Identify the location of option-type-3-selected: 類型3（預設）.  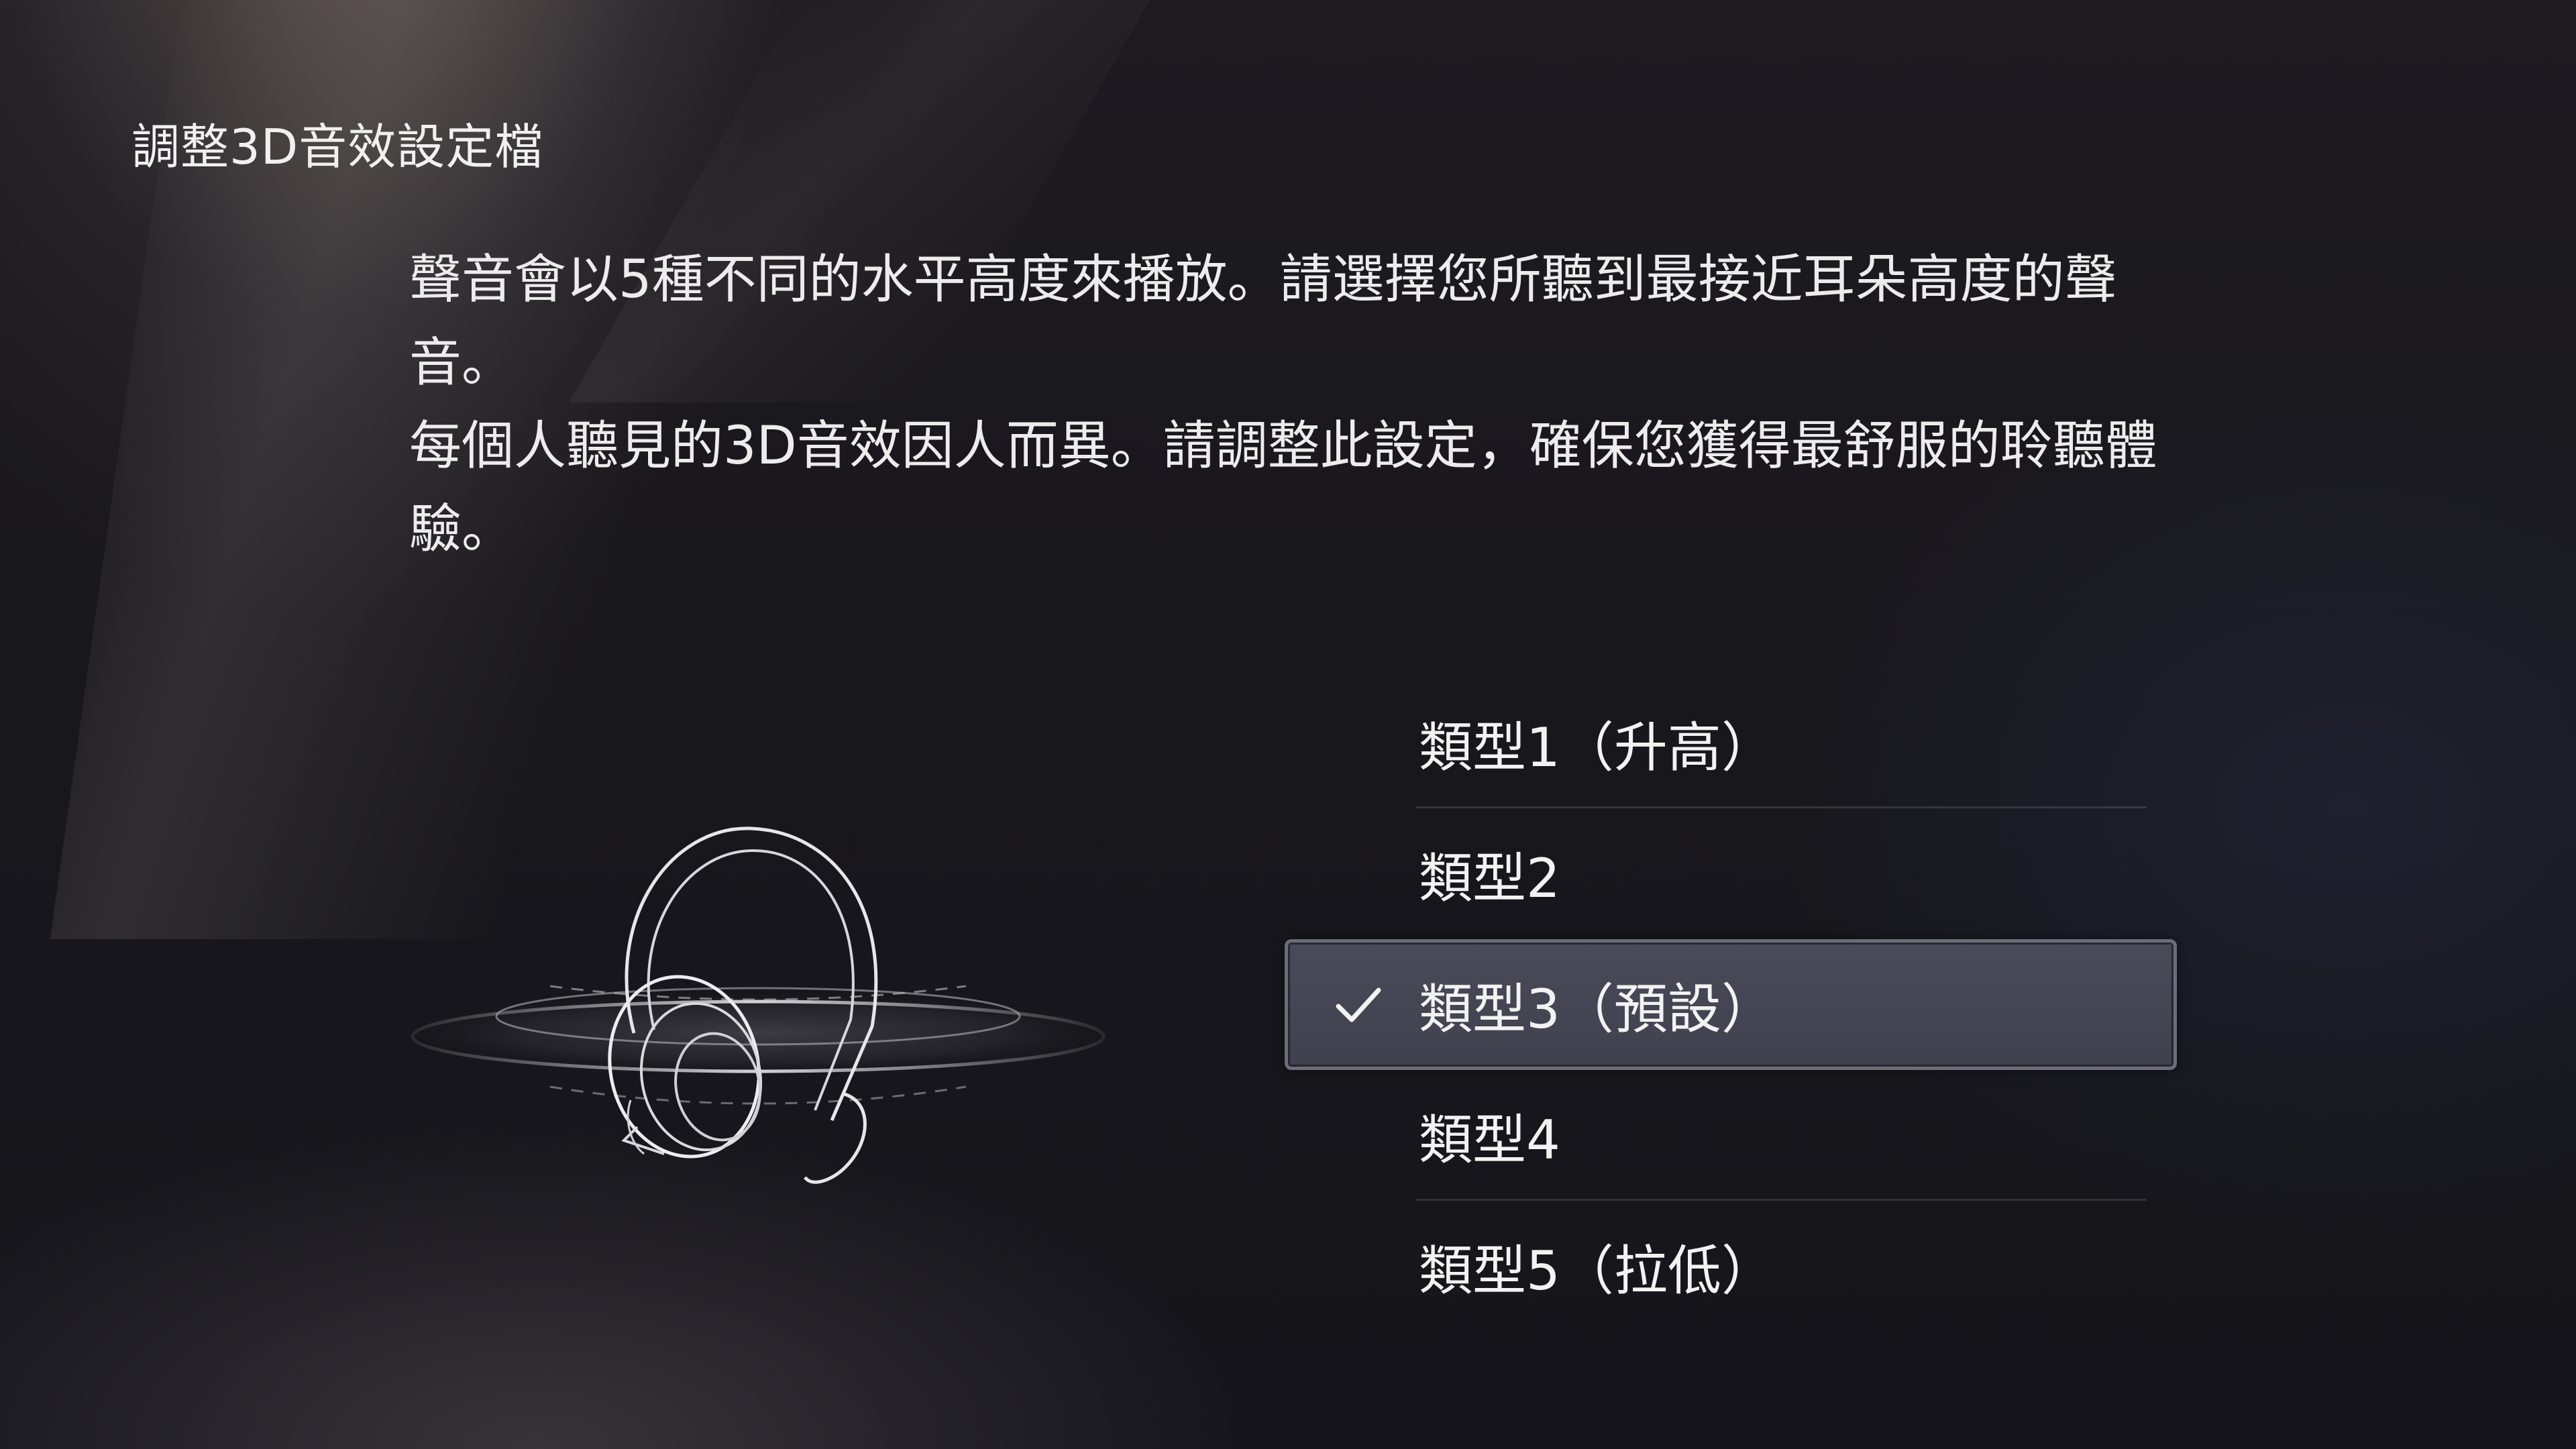
(1731, 1004).